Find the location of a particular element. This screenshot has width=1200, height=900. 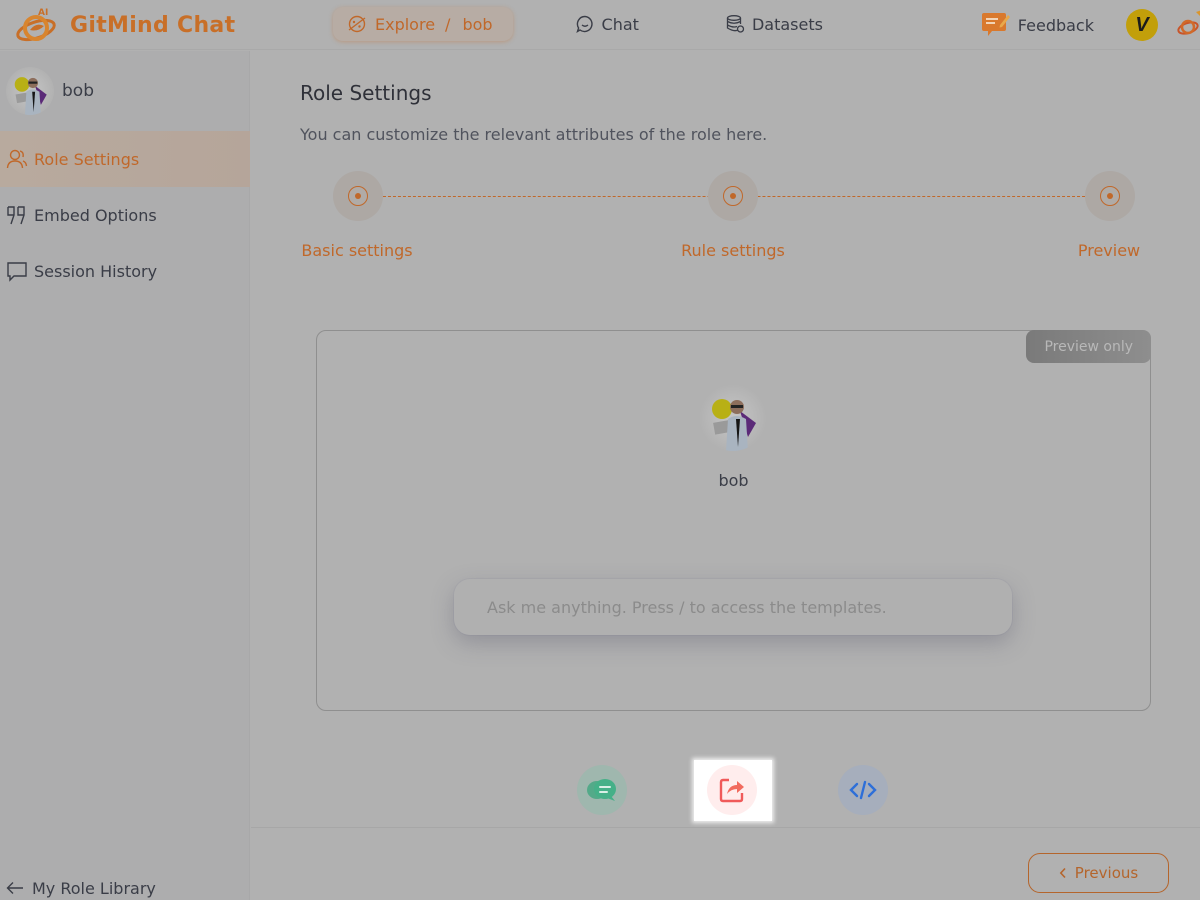

nav-chat-label: Chat is located at coordinates (620, 24).